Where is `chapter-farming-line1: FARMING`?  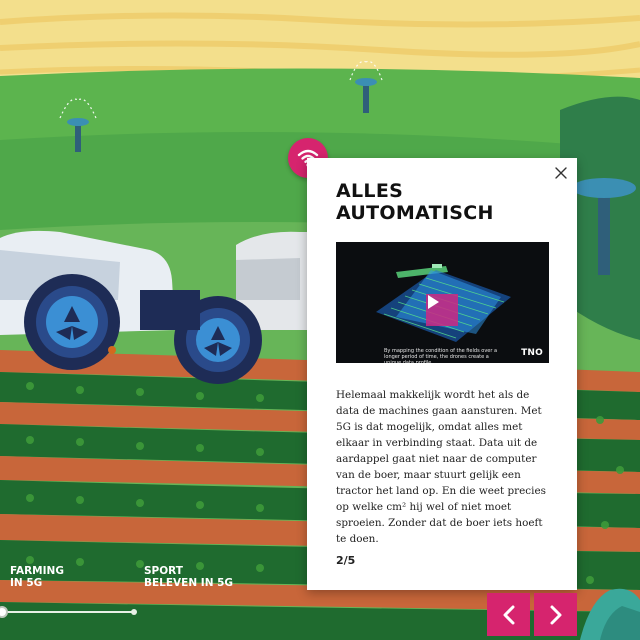 chapter-farming-line1: FARMING is located at coordinates (37, 571).